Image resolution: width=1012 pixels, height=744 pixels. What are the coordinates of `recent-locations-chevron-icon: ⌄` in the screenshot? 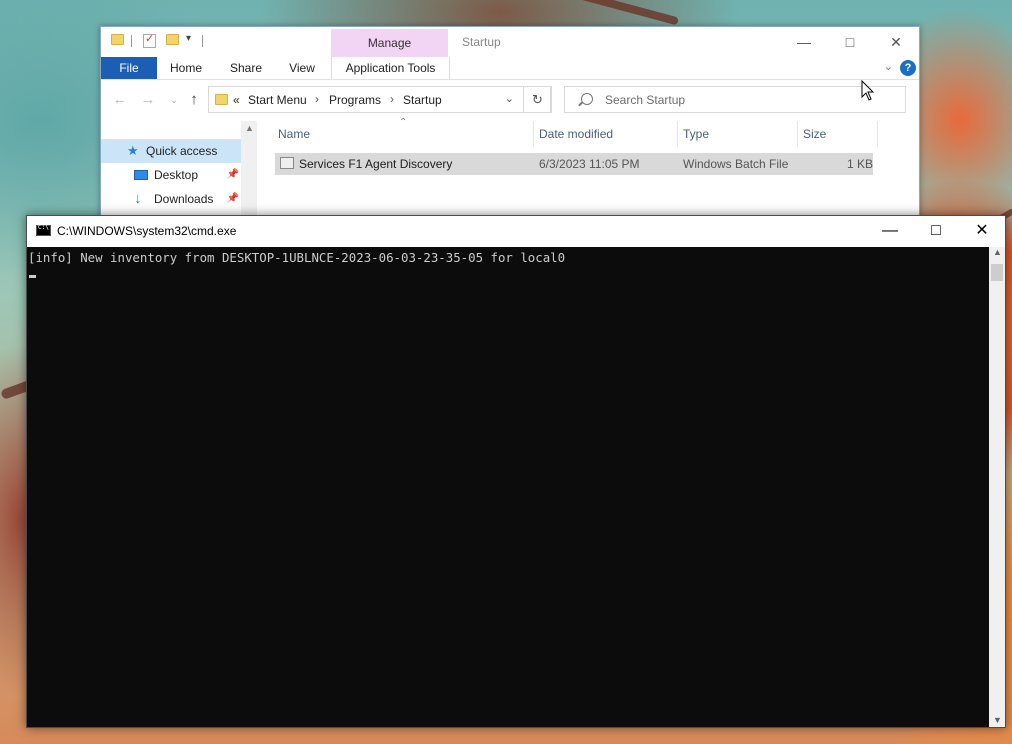 It's located at (174, 100).